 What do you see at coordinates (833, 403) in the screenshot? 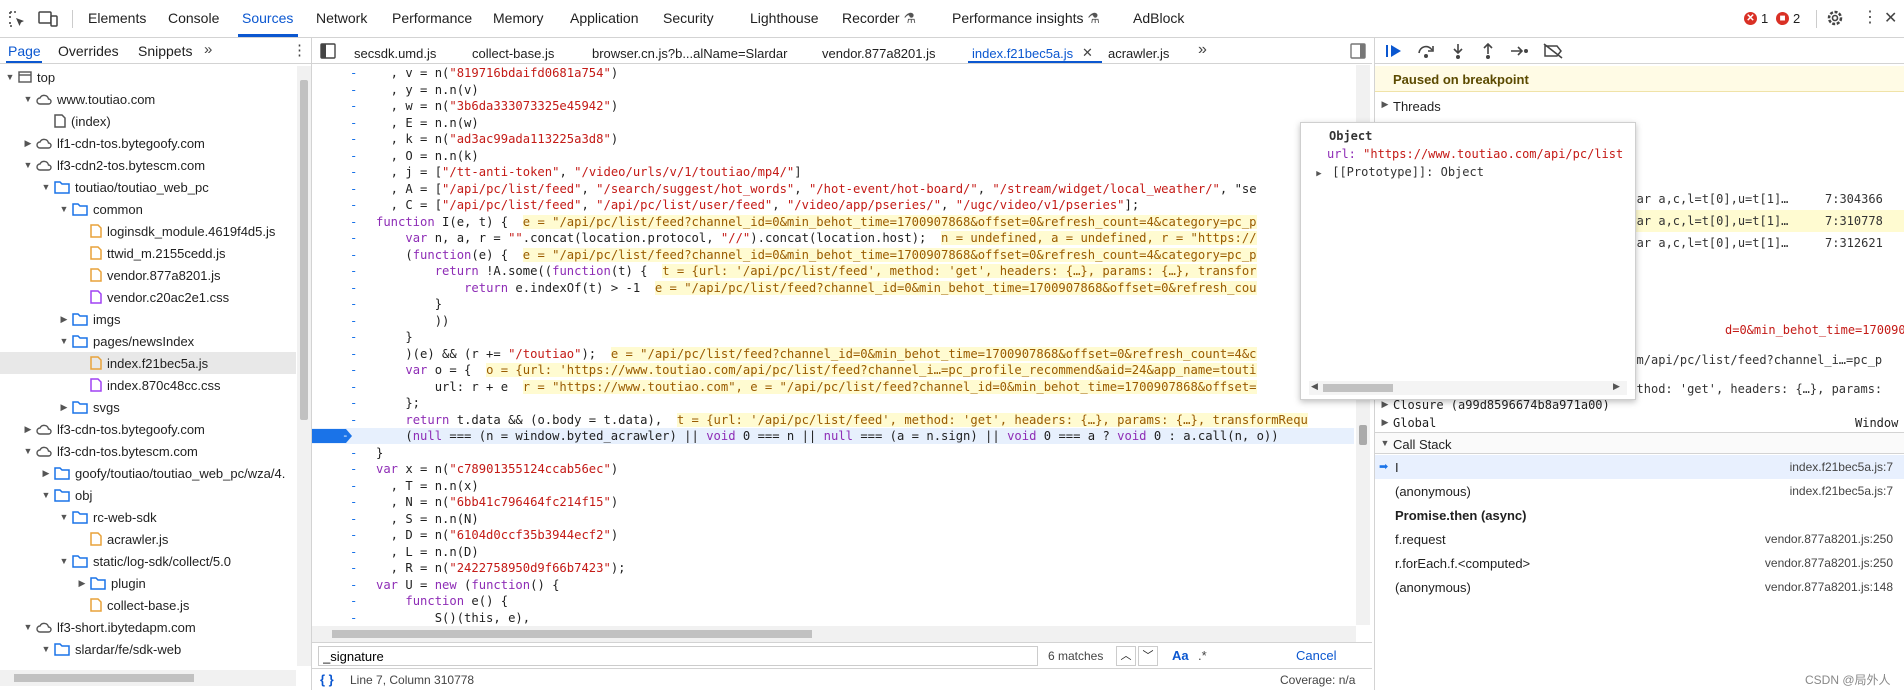
I see `code-line: - };` at bounding box center [833, 403].